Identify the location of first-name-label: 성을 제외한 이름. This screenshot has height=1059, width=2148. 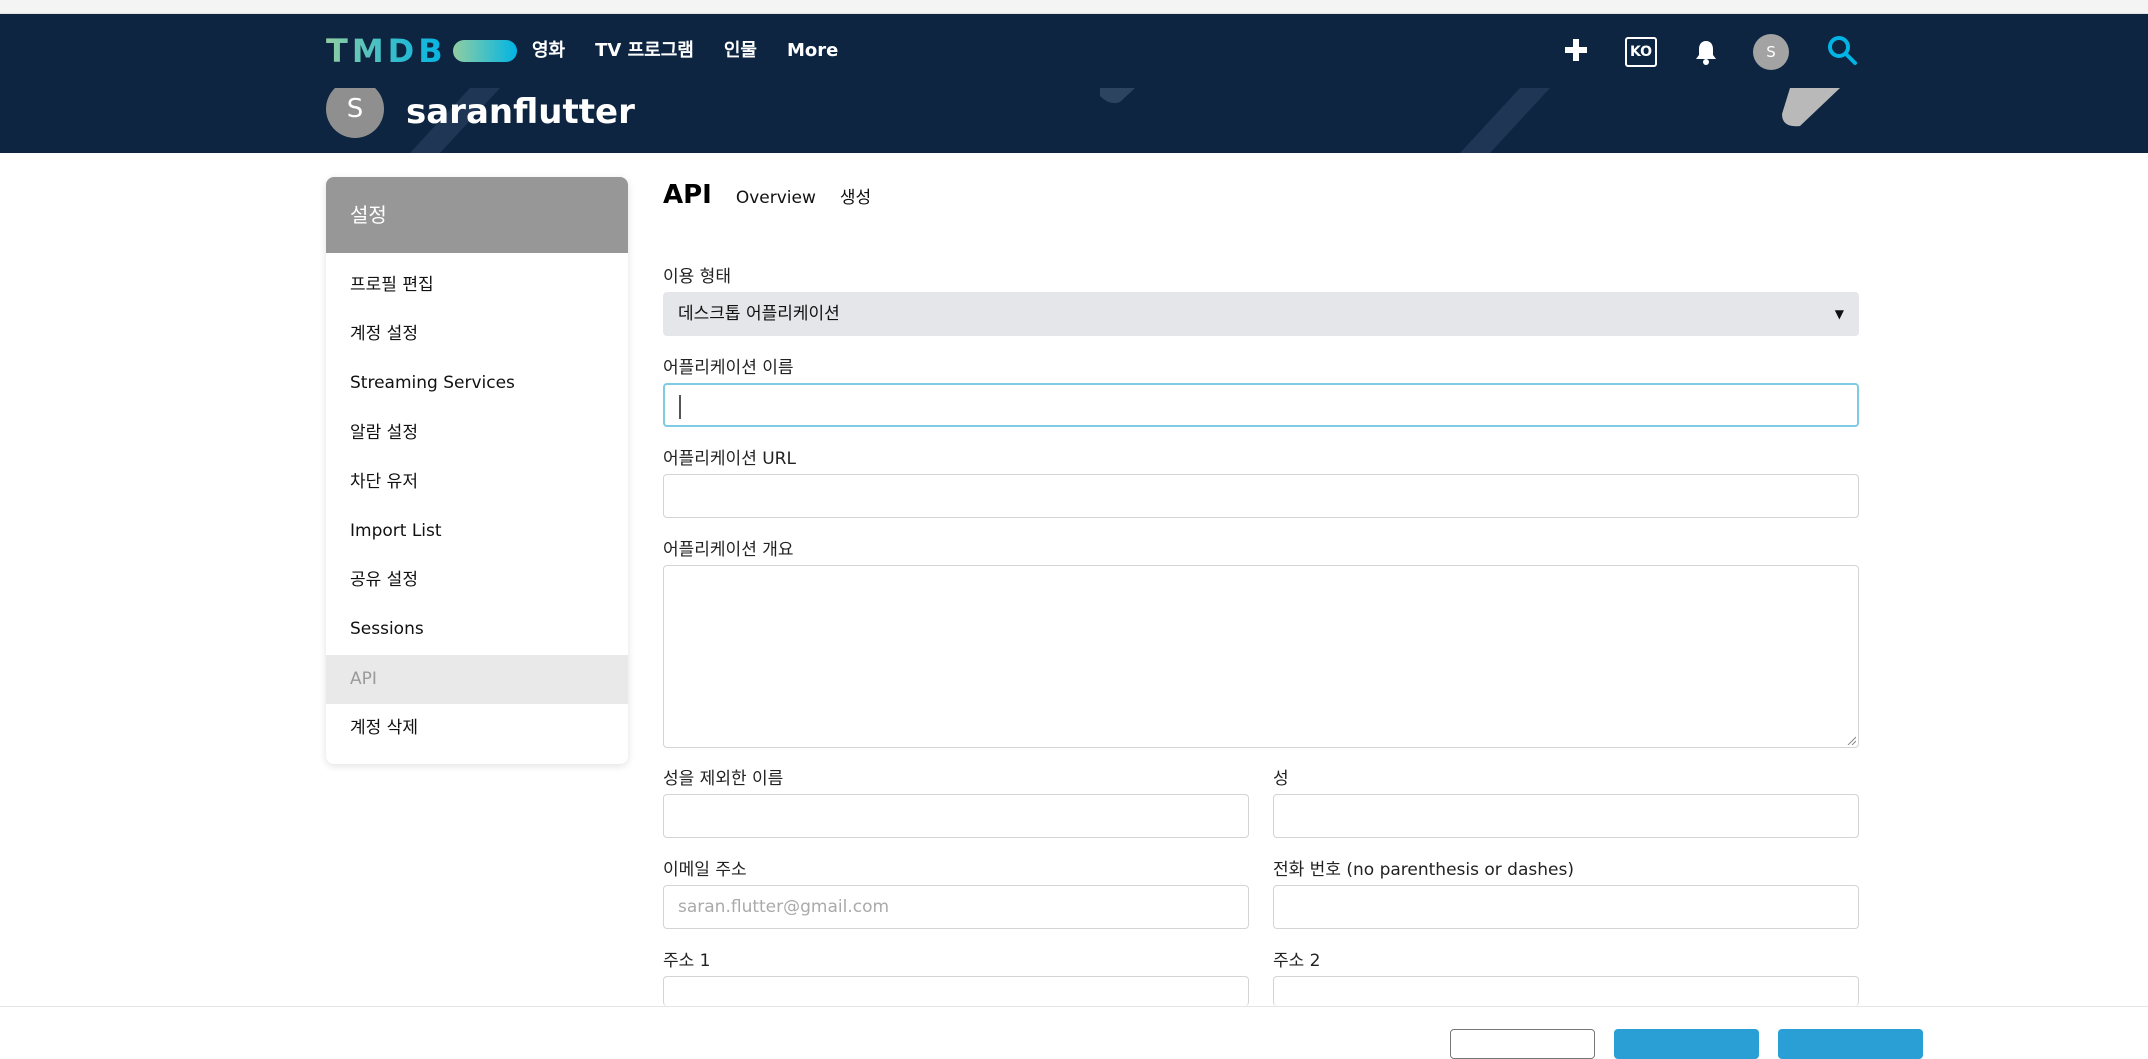
(723, 779).